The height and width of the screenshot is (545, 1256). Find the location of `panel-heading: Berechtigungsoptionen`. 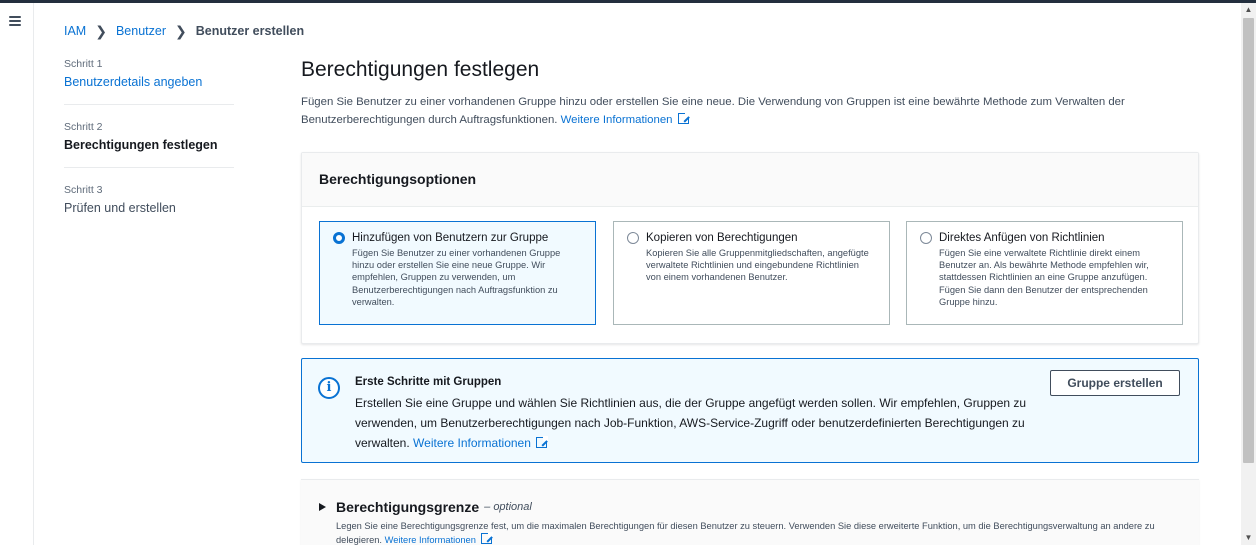

panel-heading: Berechtigungsoptionen is located at coordinates (750, 180).